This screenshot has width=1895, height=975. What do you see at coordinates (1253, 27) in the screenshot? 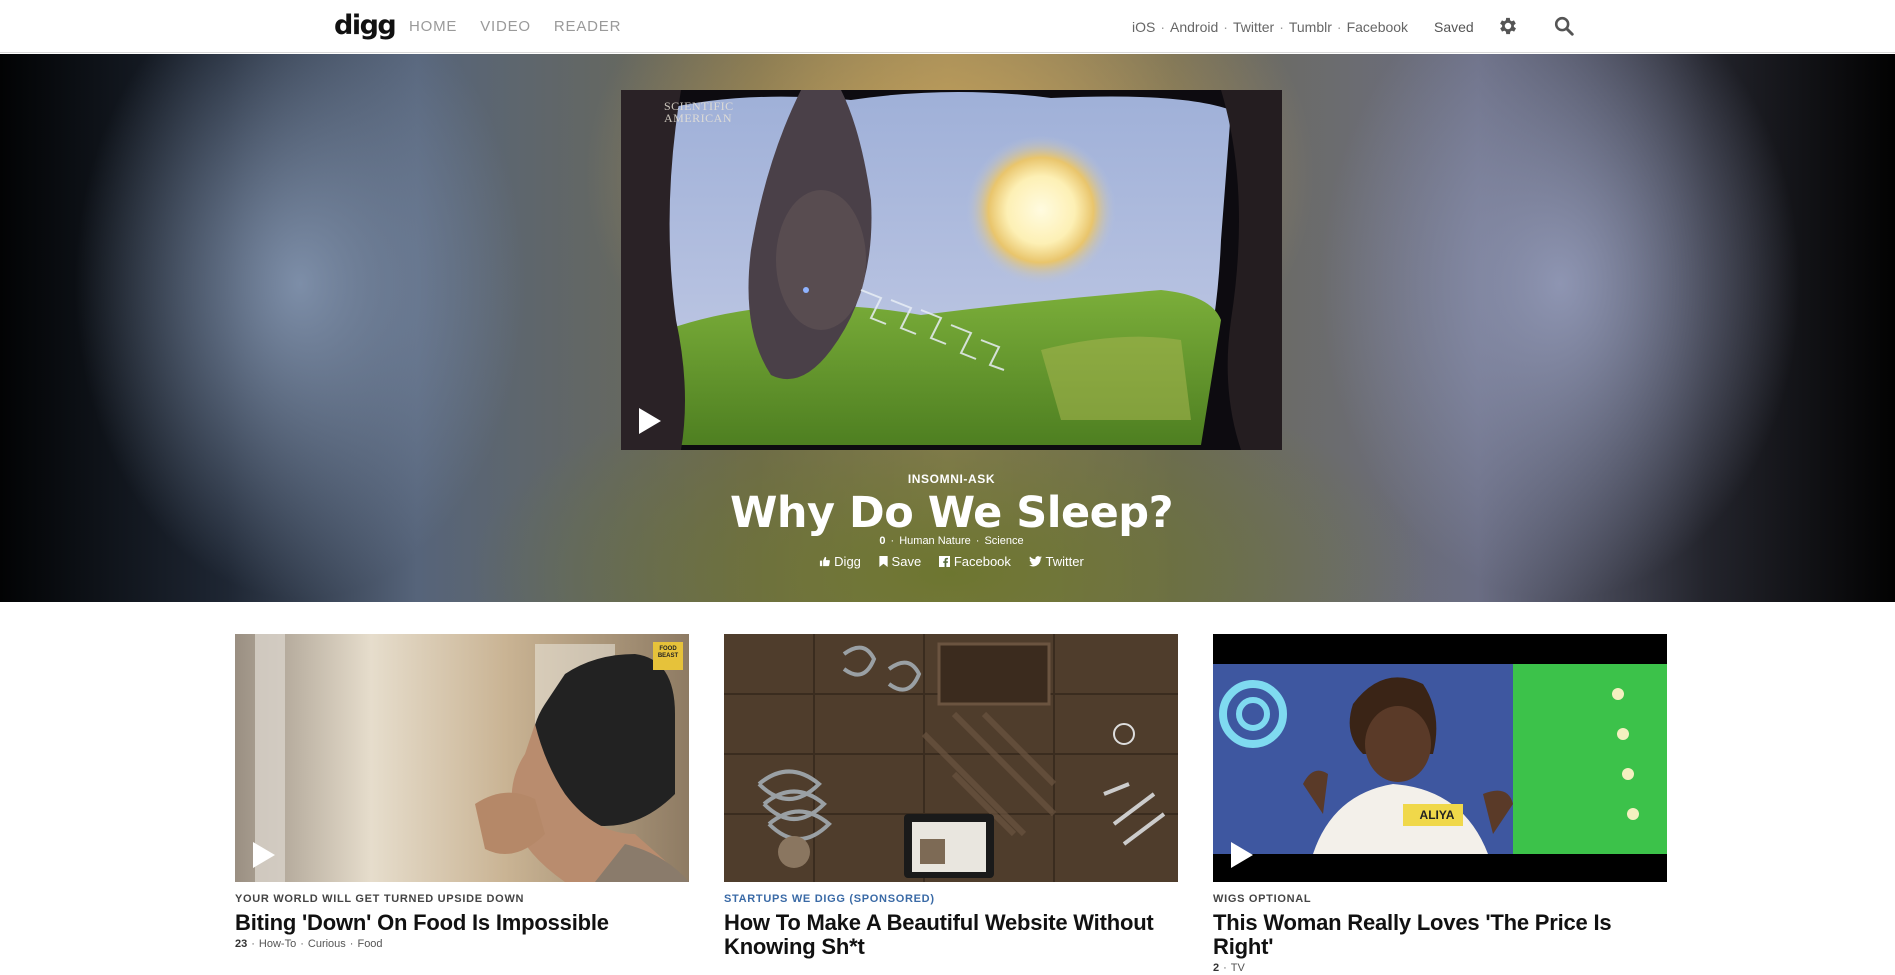
I see `twitter-link: Twitter` at bounding box center [1253, 27].